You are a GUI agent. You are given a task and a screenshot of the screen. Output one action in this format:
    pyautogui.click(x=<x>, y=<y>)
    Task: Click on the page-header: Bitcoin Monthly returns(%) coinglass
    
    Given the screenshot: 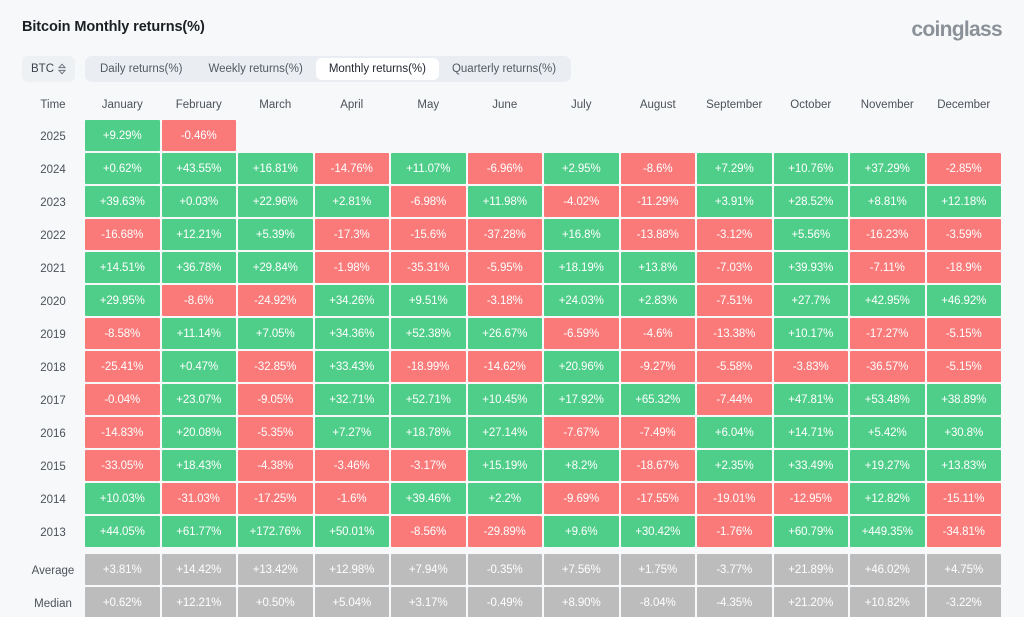 What is the action you would take?
    pyautogui.click(x=512, y=33)
    